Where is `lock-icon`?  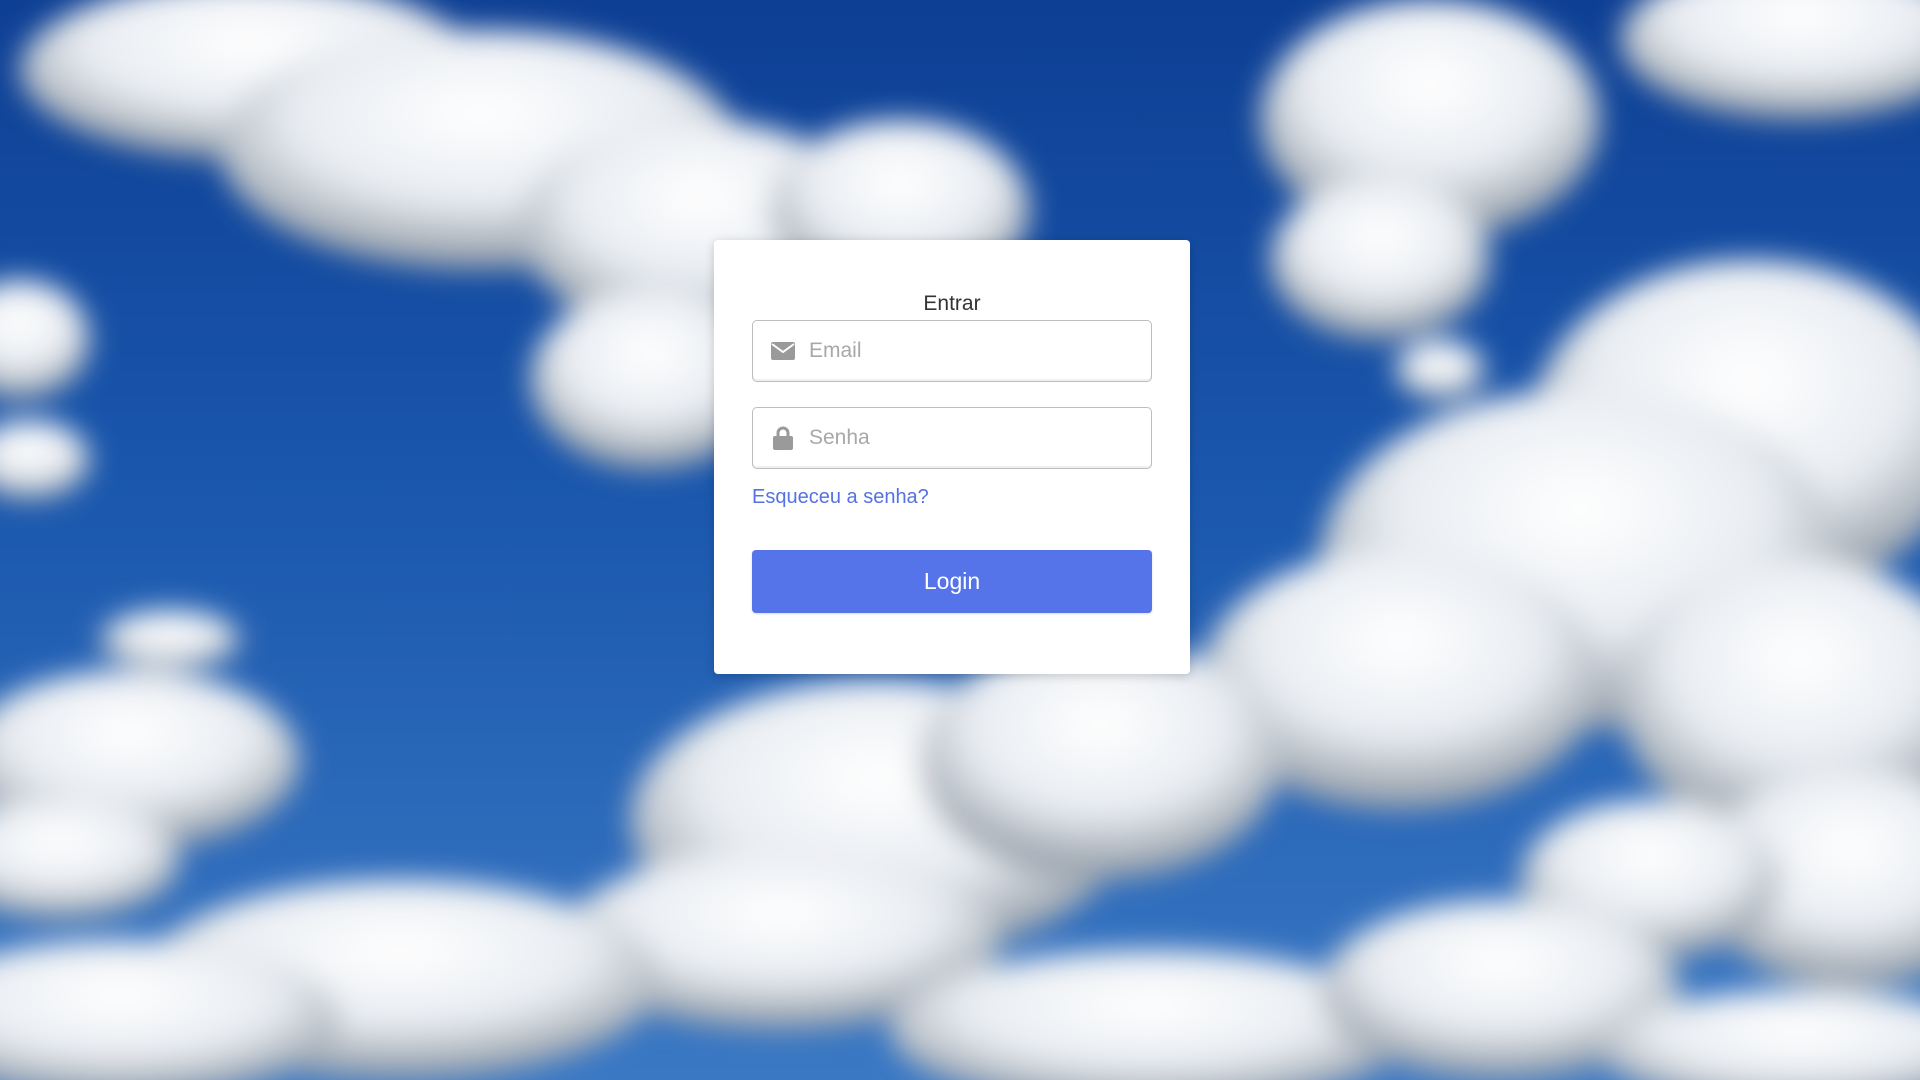
lock-icon is located at coordinates (783, 438).